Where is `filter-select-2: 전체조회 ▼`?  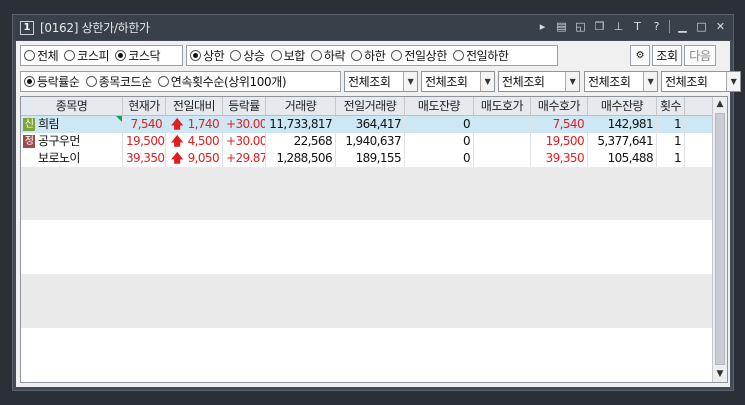
filter-select-2: 전체조회 ▼ is located at coordinates (458, 81).